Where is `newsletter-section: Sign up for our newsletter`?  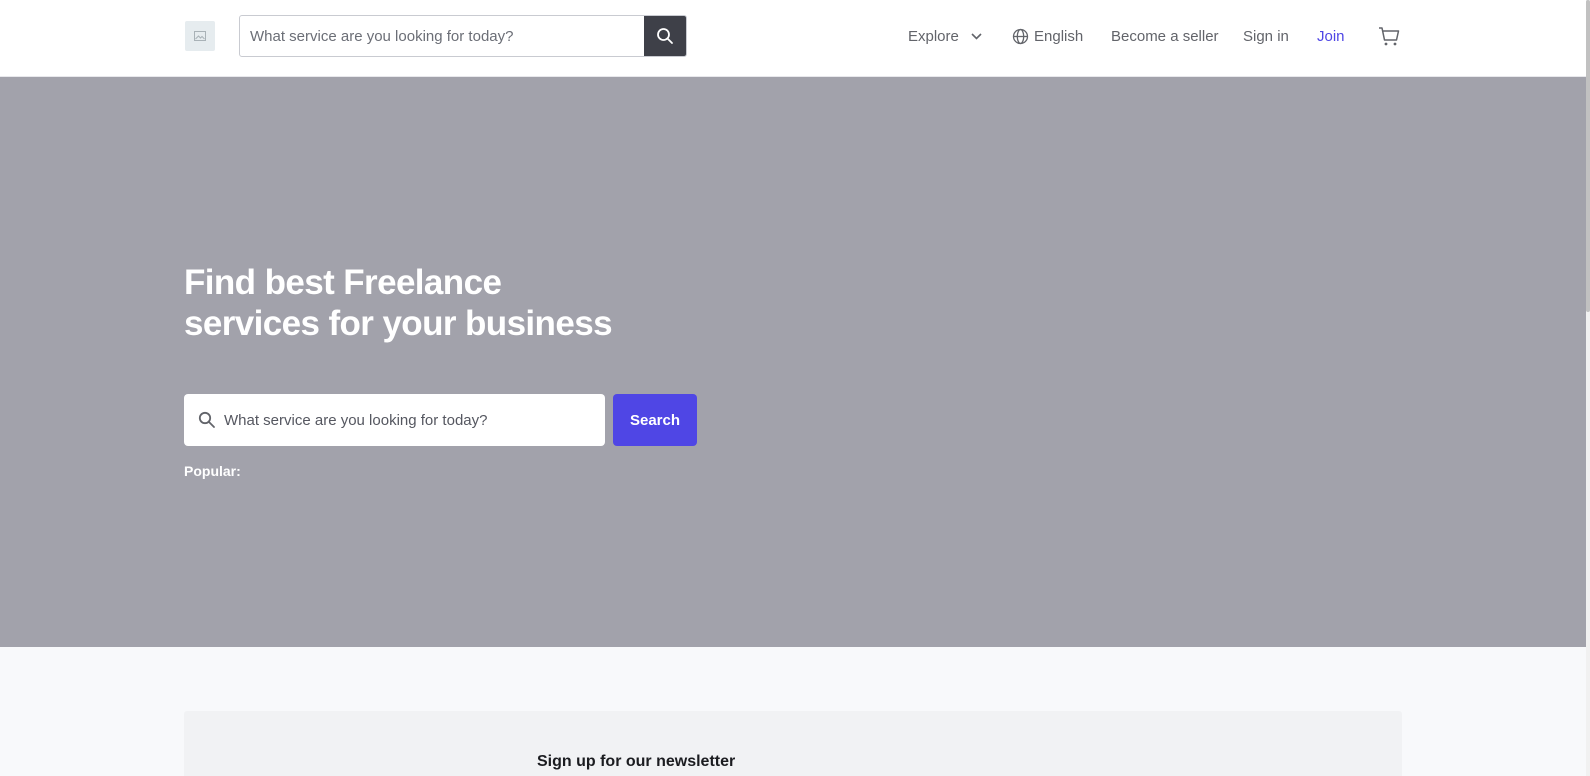
newsletter-section: Sign up for our newsletter is located at coordinates (793, 743).